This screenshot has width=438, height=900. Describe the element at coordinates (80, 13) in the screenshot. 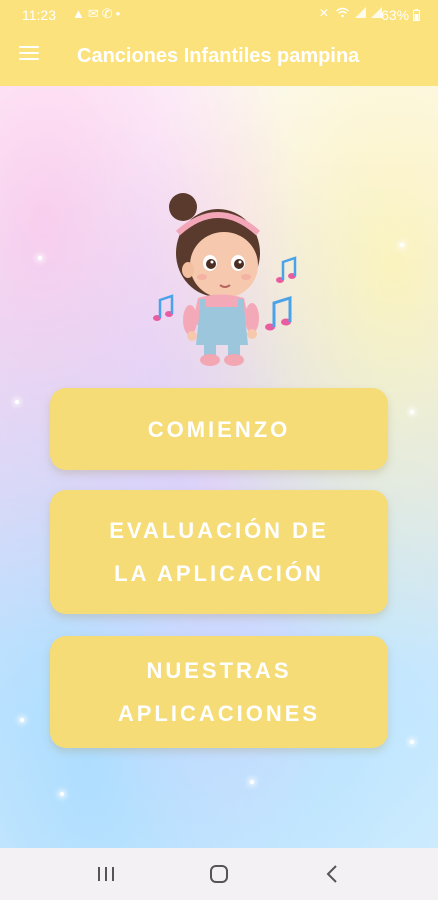

I see `warning-icon: ▲` at that location.